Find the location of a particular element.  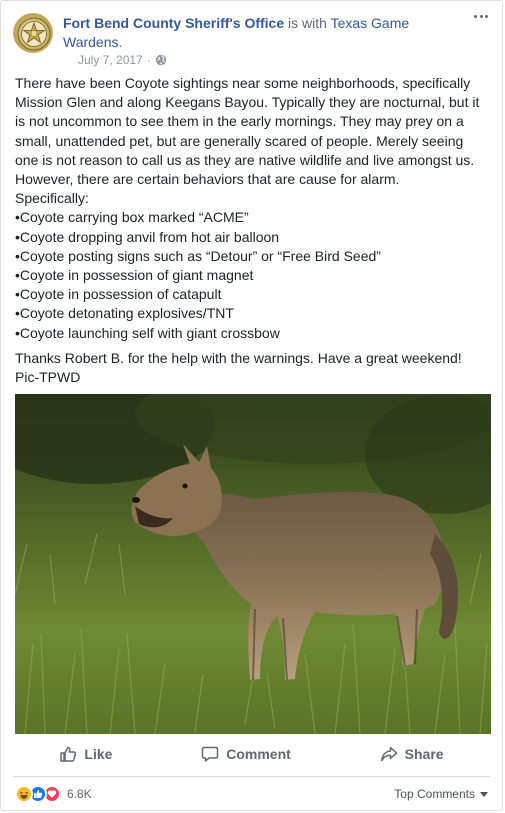

more-options-button is located at coordinates (481, 18).